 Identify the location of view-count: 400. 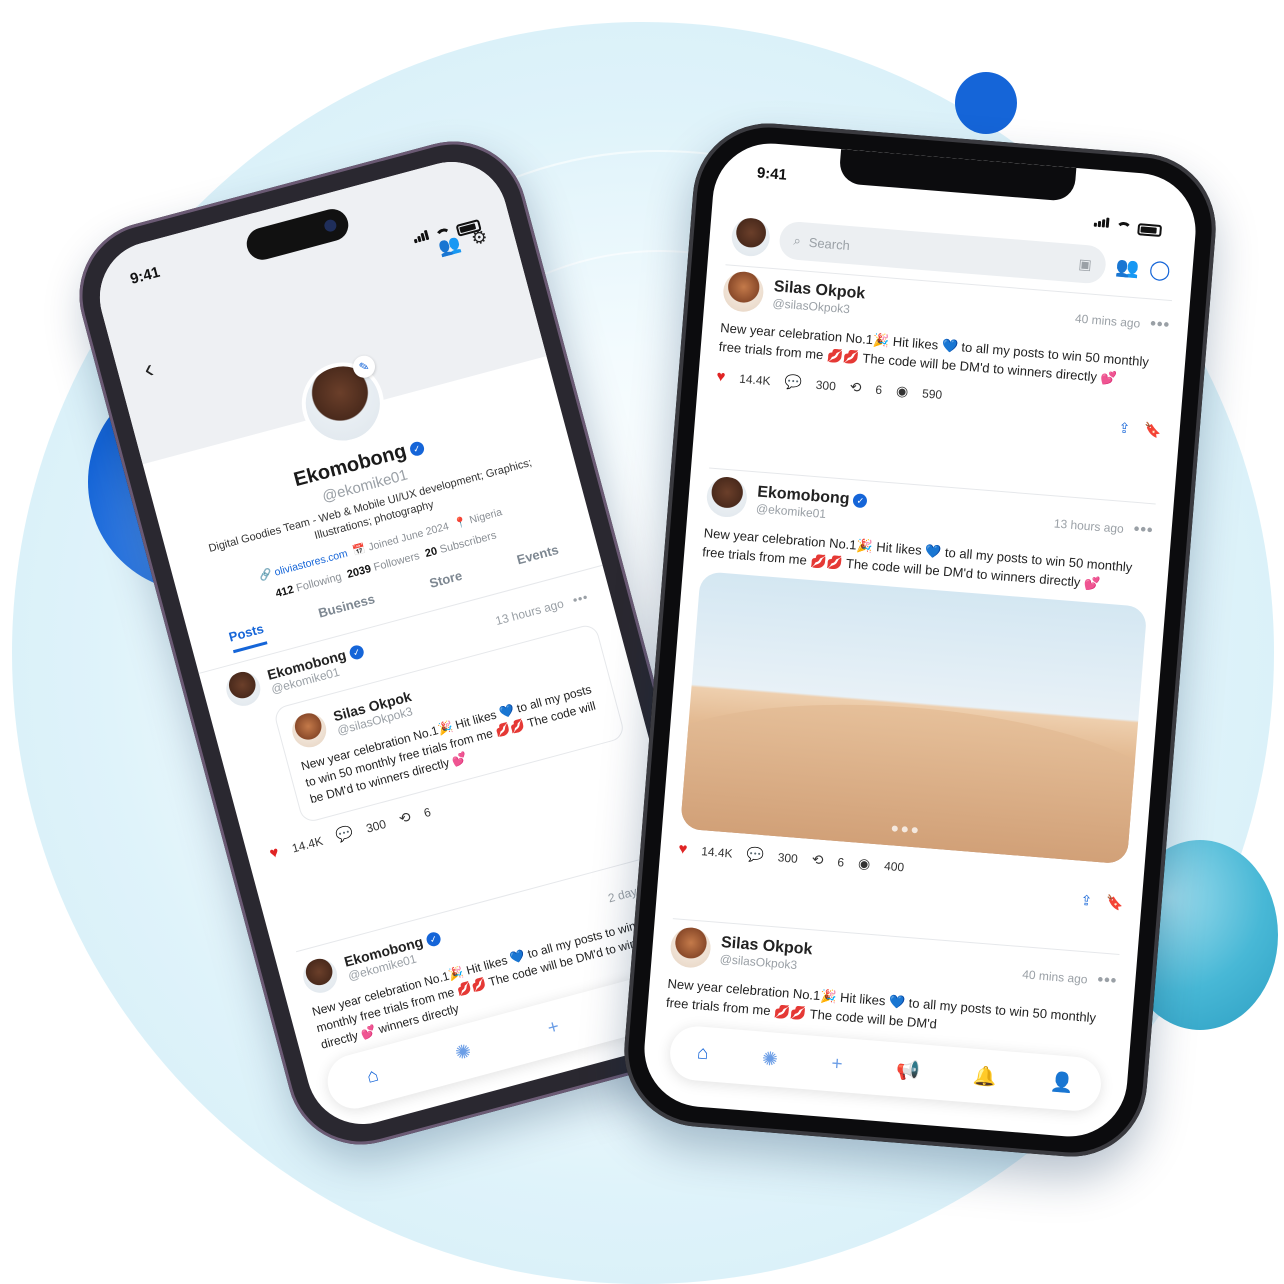
(894, 866).